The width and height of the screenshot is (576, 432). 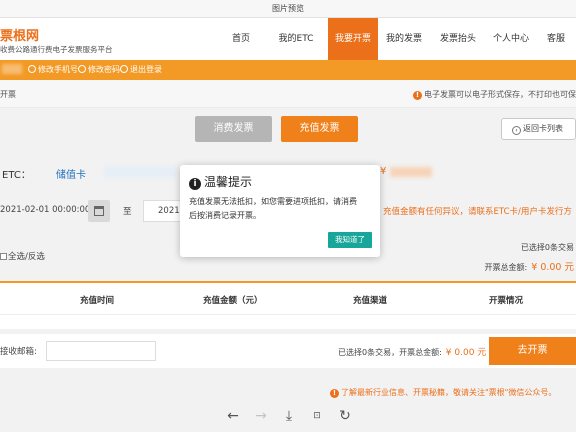 What do you see at coordinates (16, 175) in the screenshot?
I see `etc-label: ETC：` at bounding box center [16, 175].